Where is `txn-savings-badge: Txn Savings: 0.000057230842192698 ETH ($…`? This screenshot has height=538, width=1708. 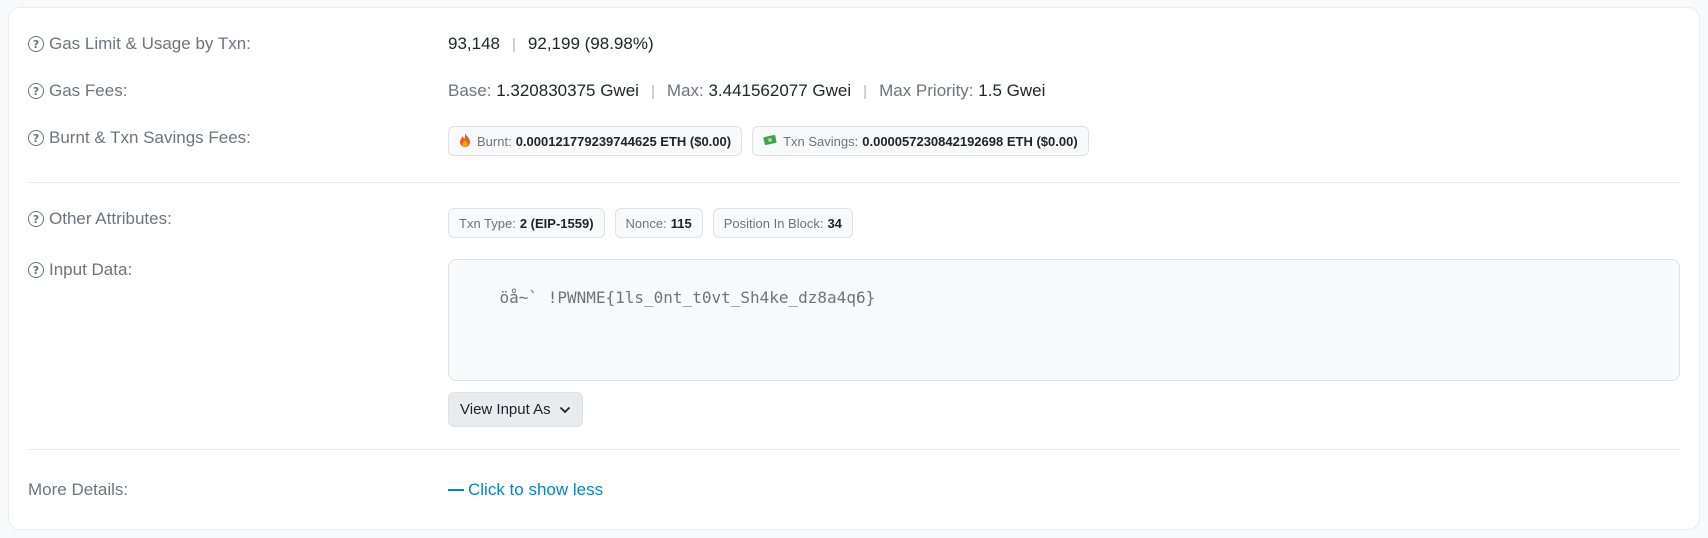
txn-savings-badge: Txn Savings: 0.000057230842192698 ETH ($… is located at coordinates (920, 141).